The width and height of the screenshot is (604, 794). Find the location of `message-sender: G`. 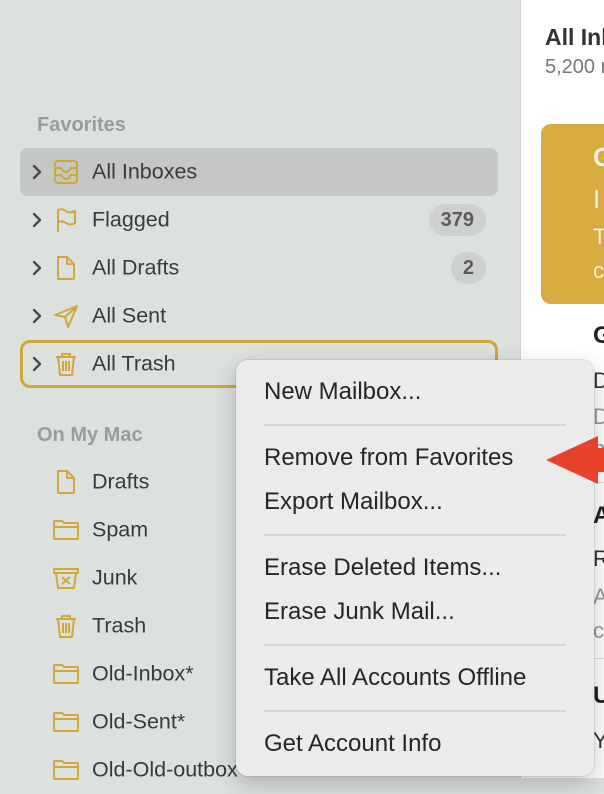

message-sender: G is located at coordinates (598, 336).